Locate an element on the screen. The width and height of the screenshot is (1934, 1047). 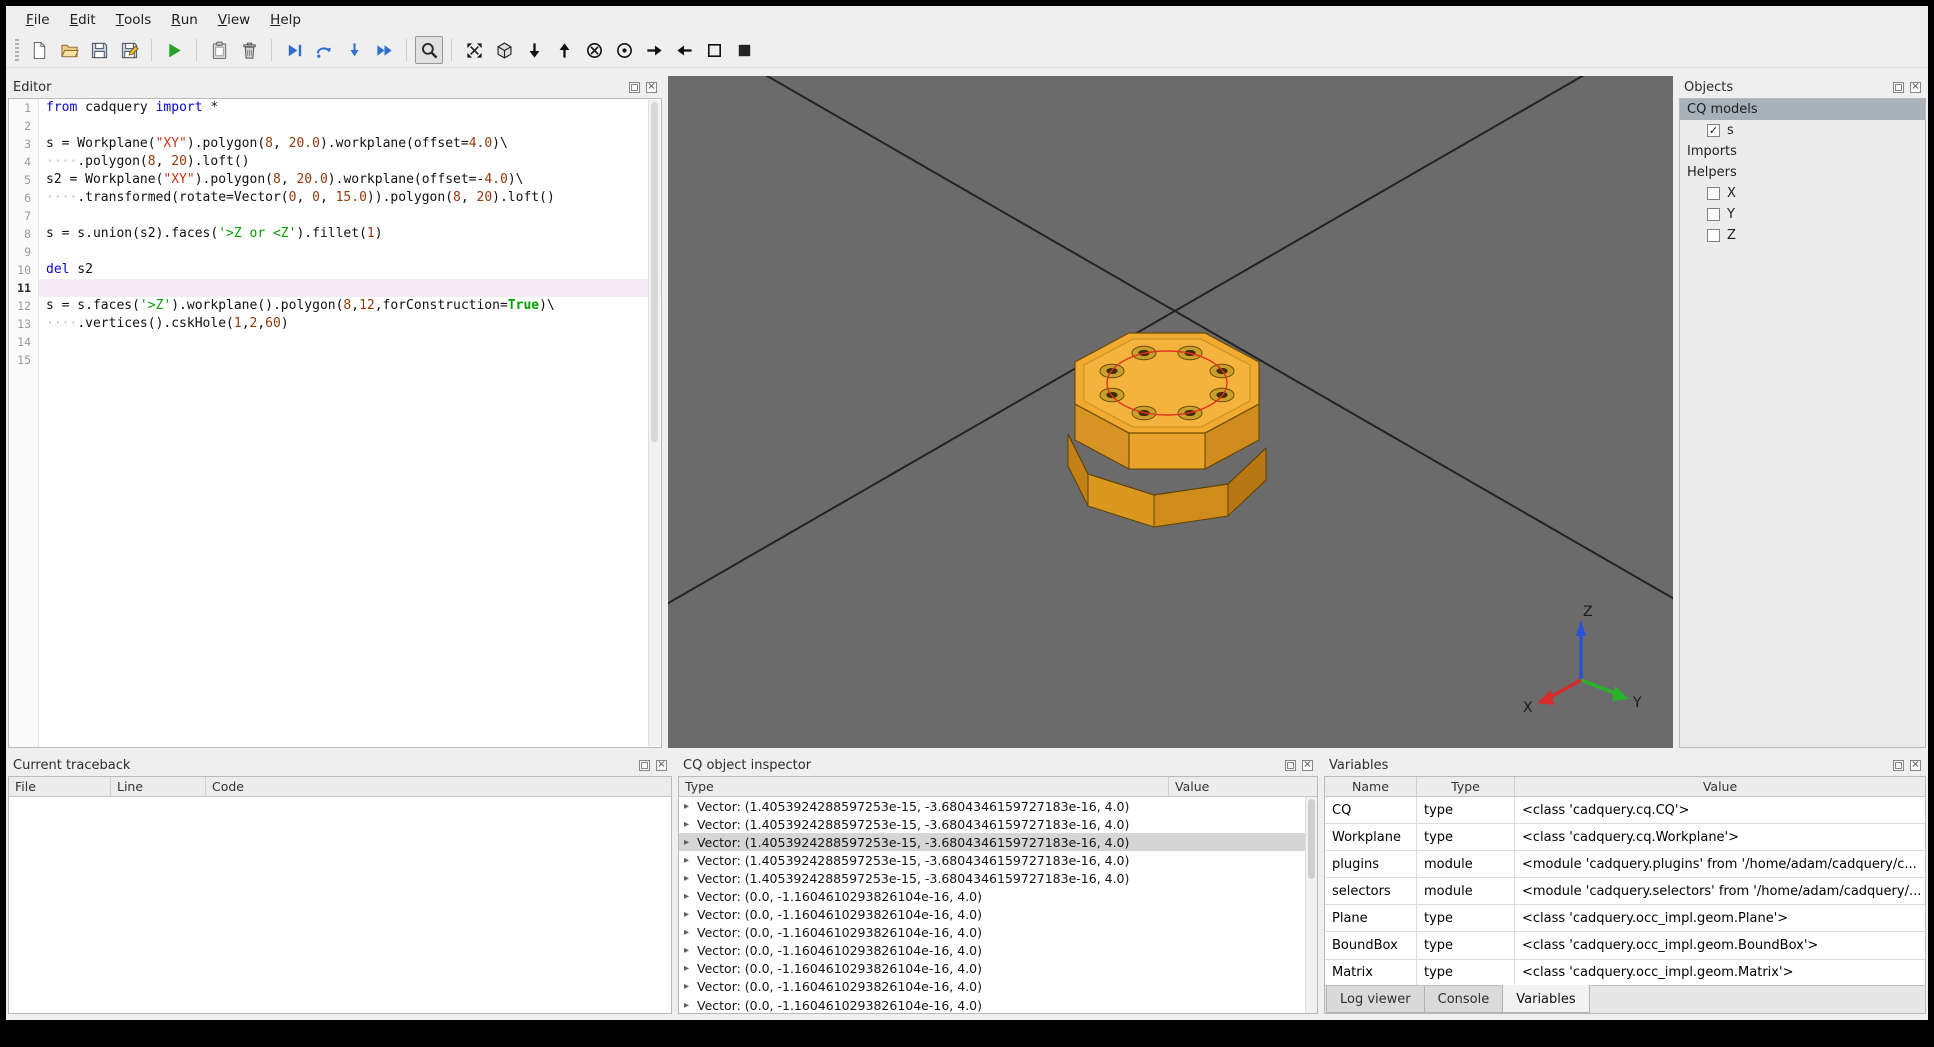
save-button is located at coordinates (99, 50).